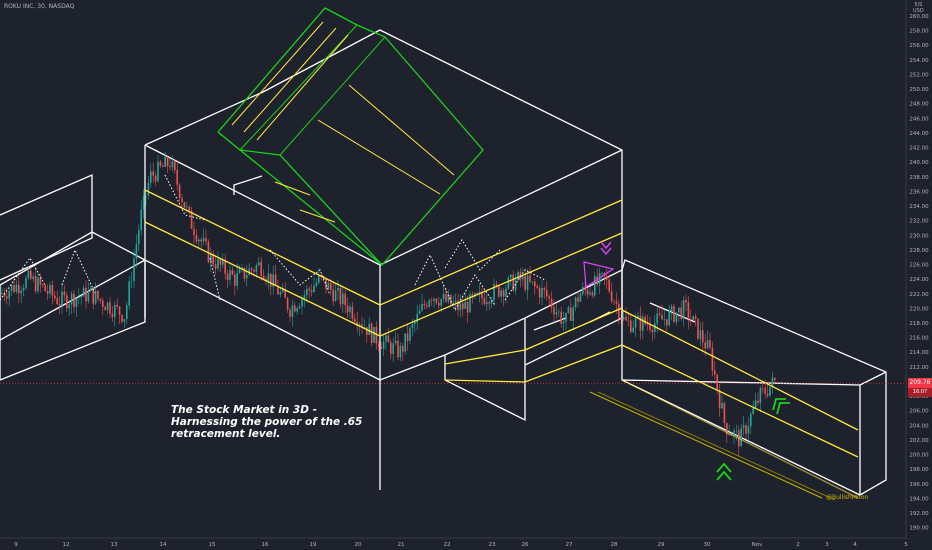 This screenshot has width=932, height=550. I want to click on author-watermark: @BullishMoon, so click(847, 497).